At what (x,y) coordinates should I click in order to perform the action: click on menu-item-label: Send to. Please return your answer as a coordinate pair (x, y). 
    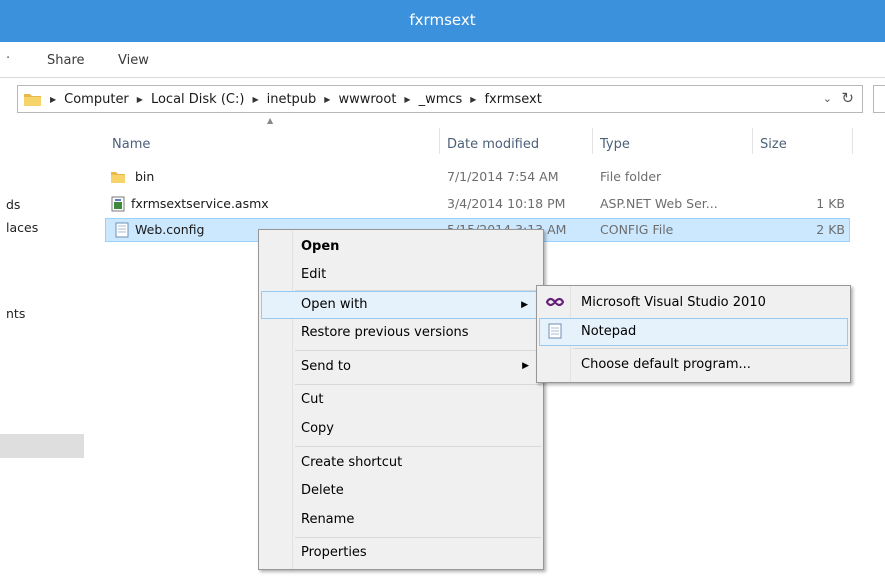
    Looking at the image, I should click on (326, 366).